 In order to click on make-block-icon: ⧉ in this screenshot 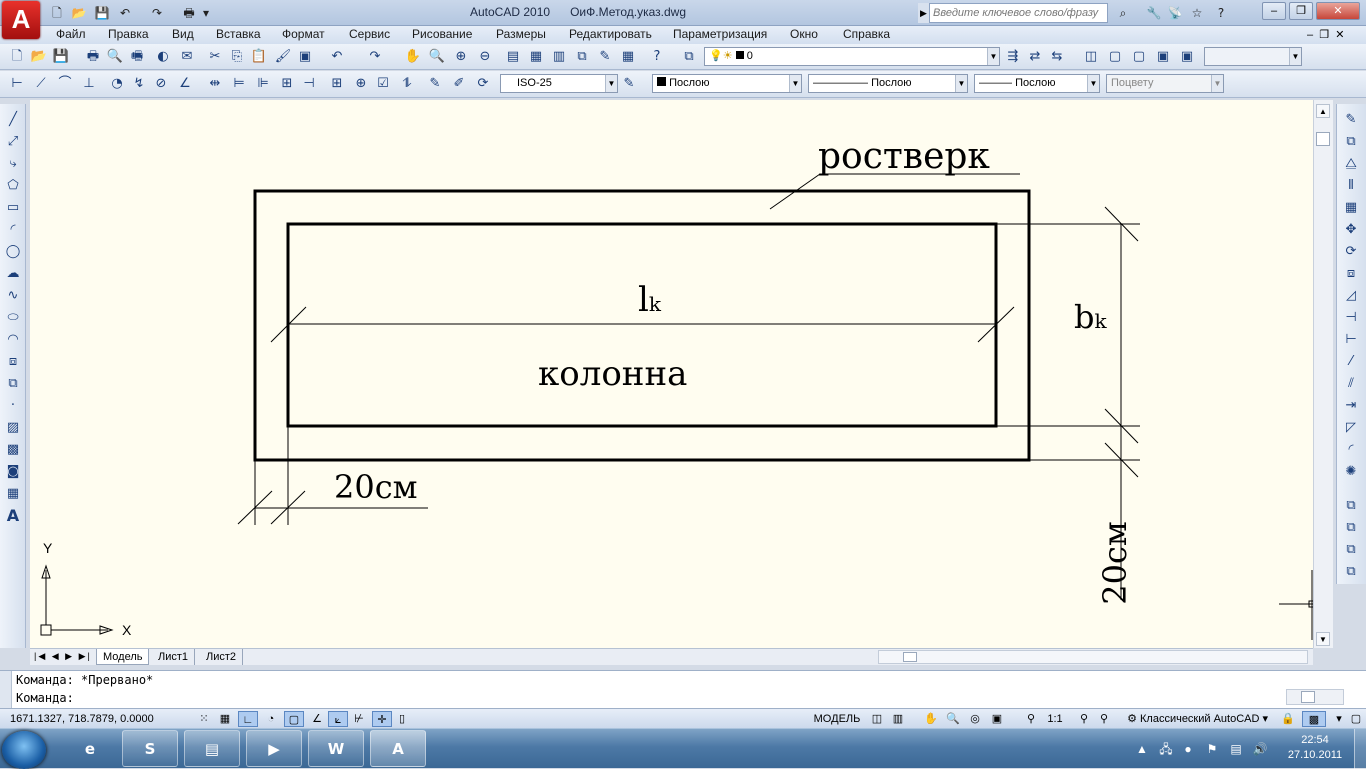, I will do `click(13, 384)`.